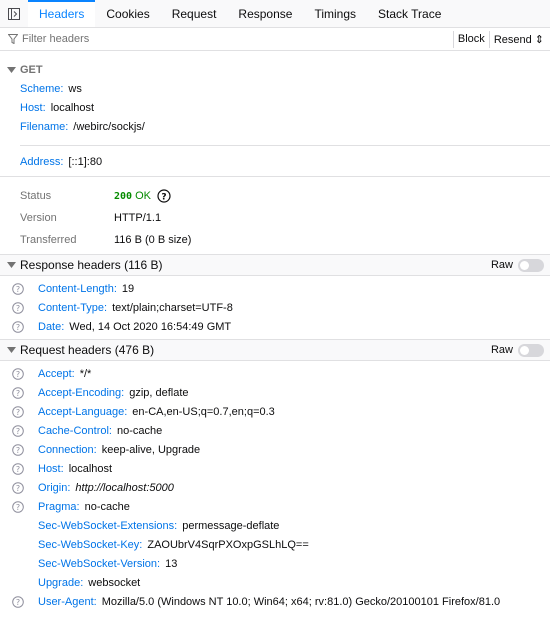  I want to click on header-value: websocket, so click(114, 582).